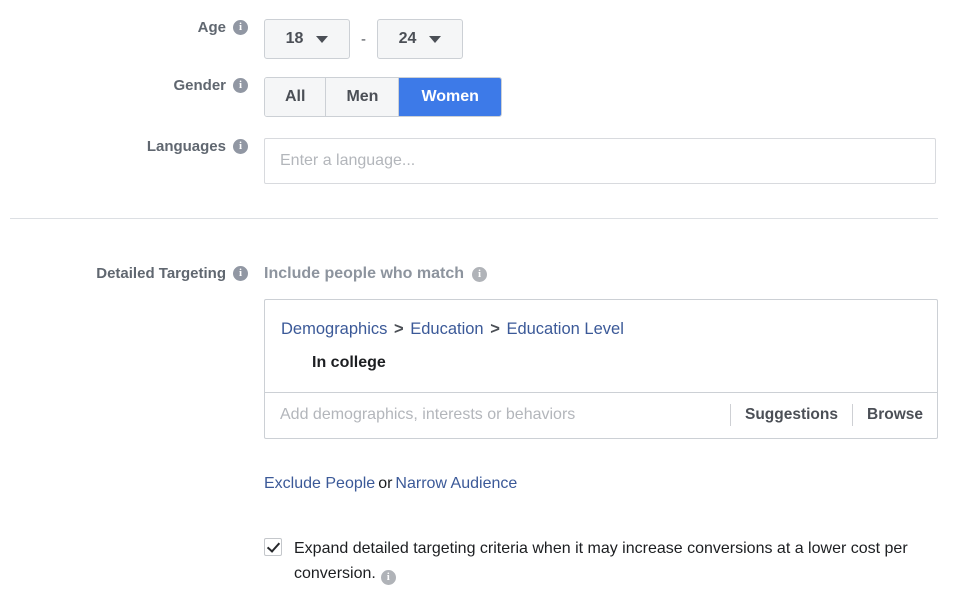 The width and height of the screenshot is (956, 610). I want to click on targeting-search-row: Suggestions Browse, so click(601, 414).